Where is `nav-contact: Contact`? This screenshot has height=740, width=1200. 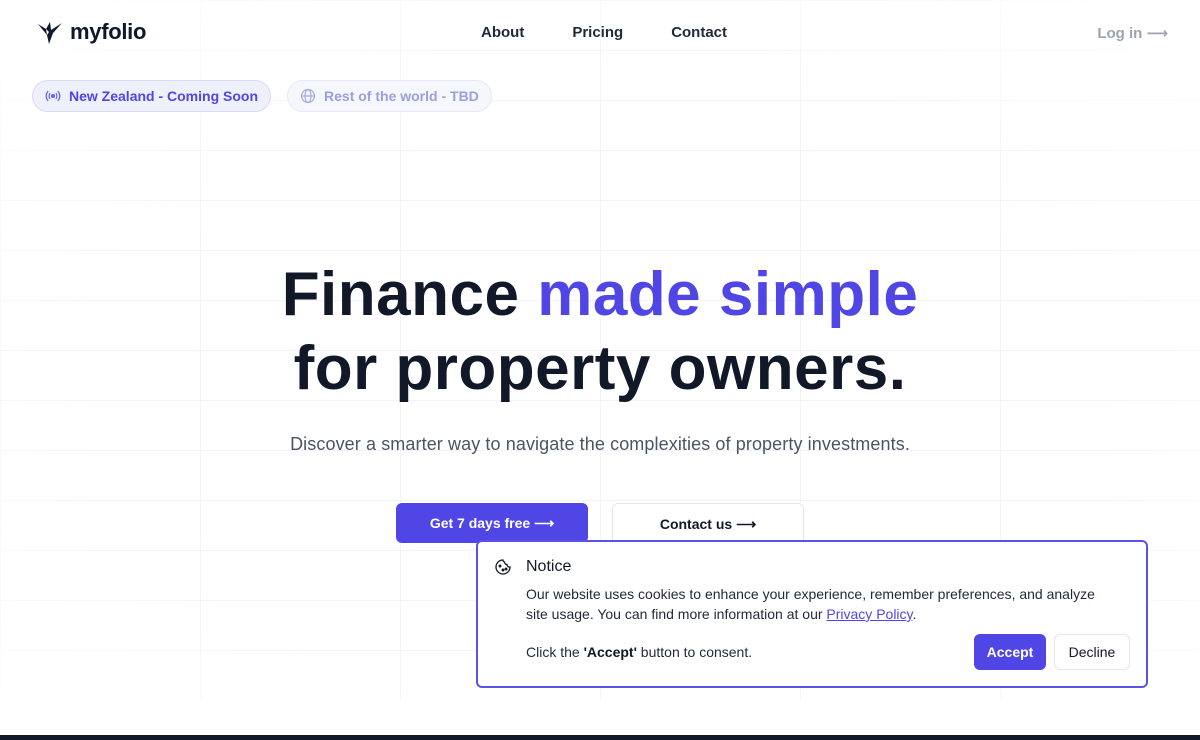
nav-contact: Contact is located at coordinates (699, 32).